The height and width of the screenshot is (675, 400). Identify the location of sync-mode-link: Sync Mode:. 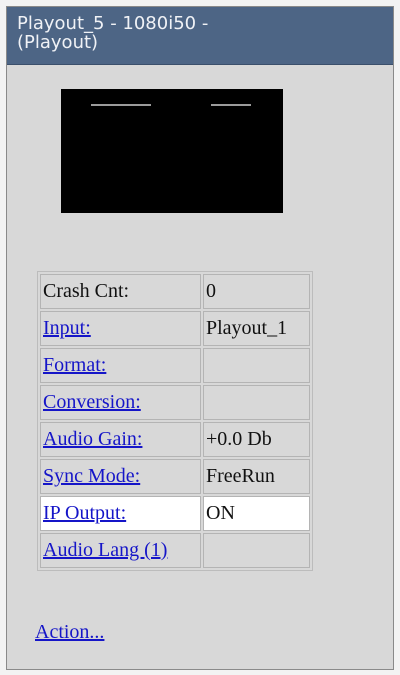
(91, 476).